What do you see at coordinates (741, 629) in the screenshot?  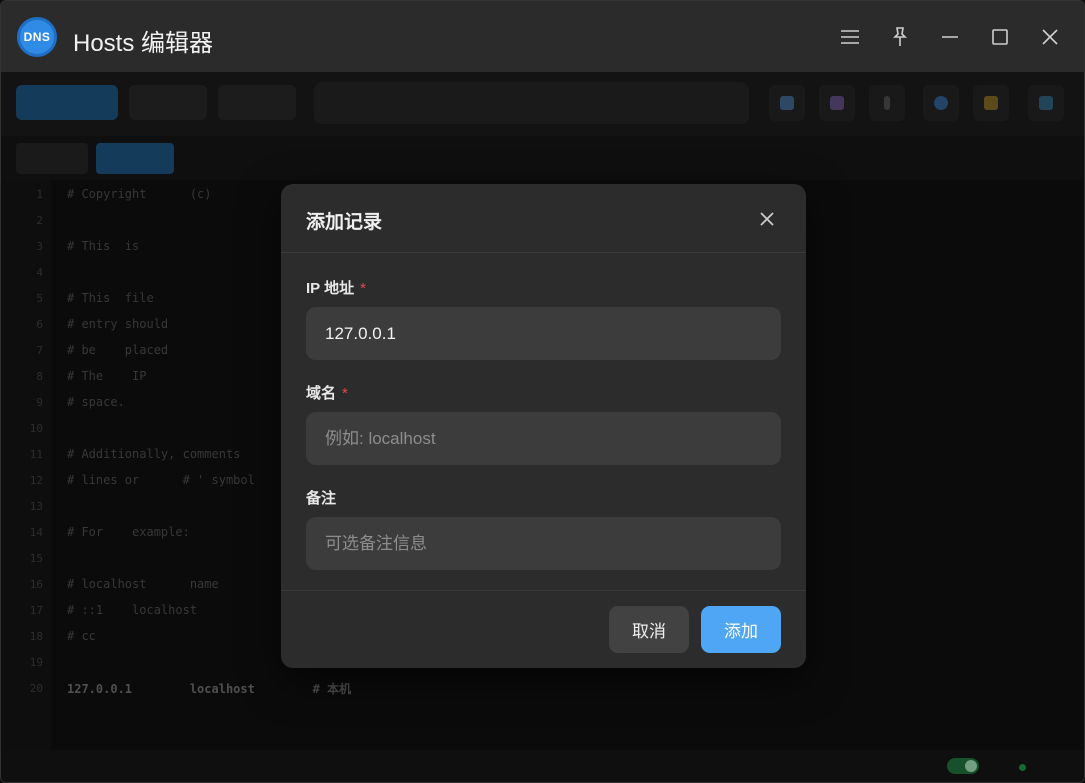 I see `add-button: 添加` at bounding box center [741, 629].